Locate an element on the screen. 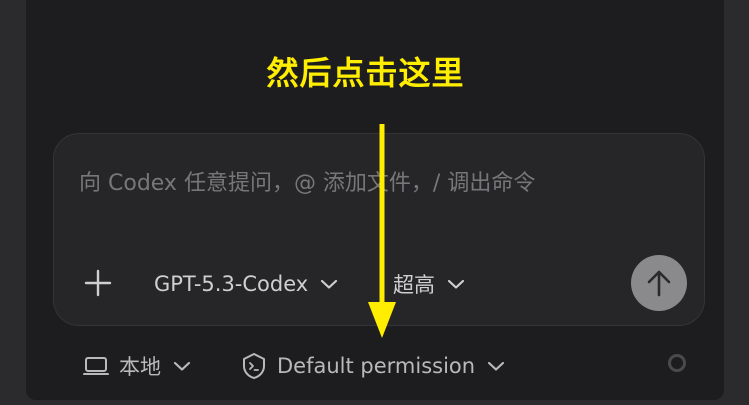 This screenshot has height=405, width=749. arrow-up-icon is located at coordinates (659, 283).